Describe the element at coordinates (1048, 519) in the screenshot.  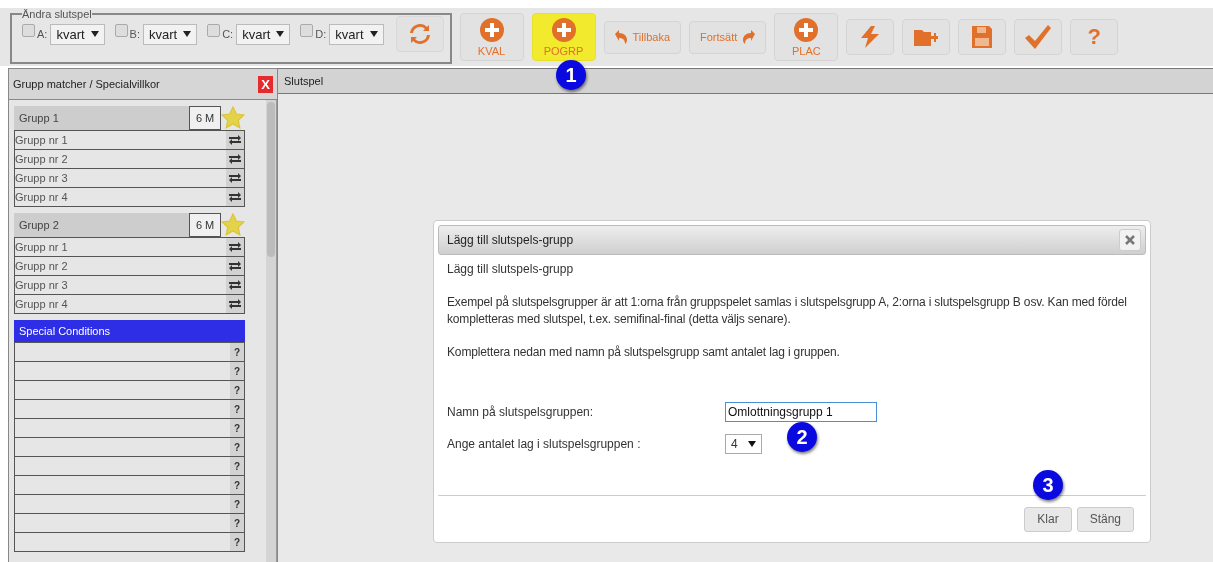
I see `done-button: Klar` at that location.